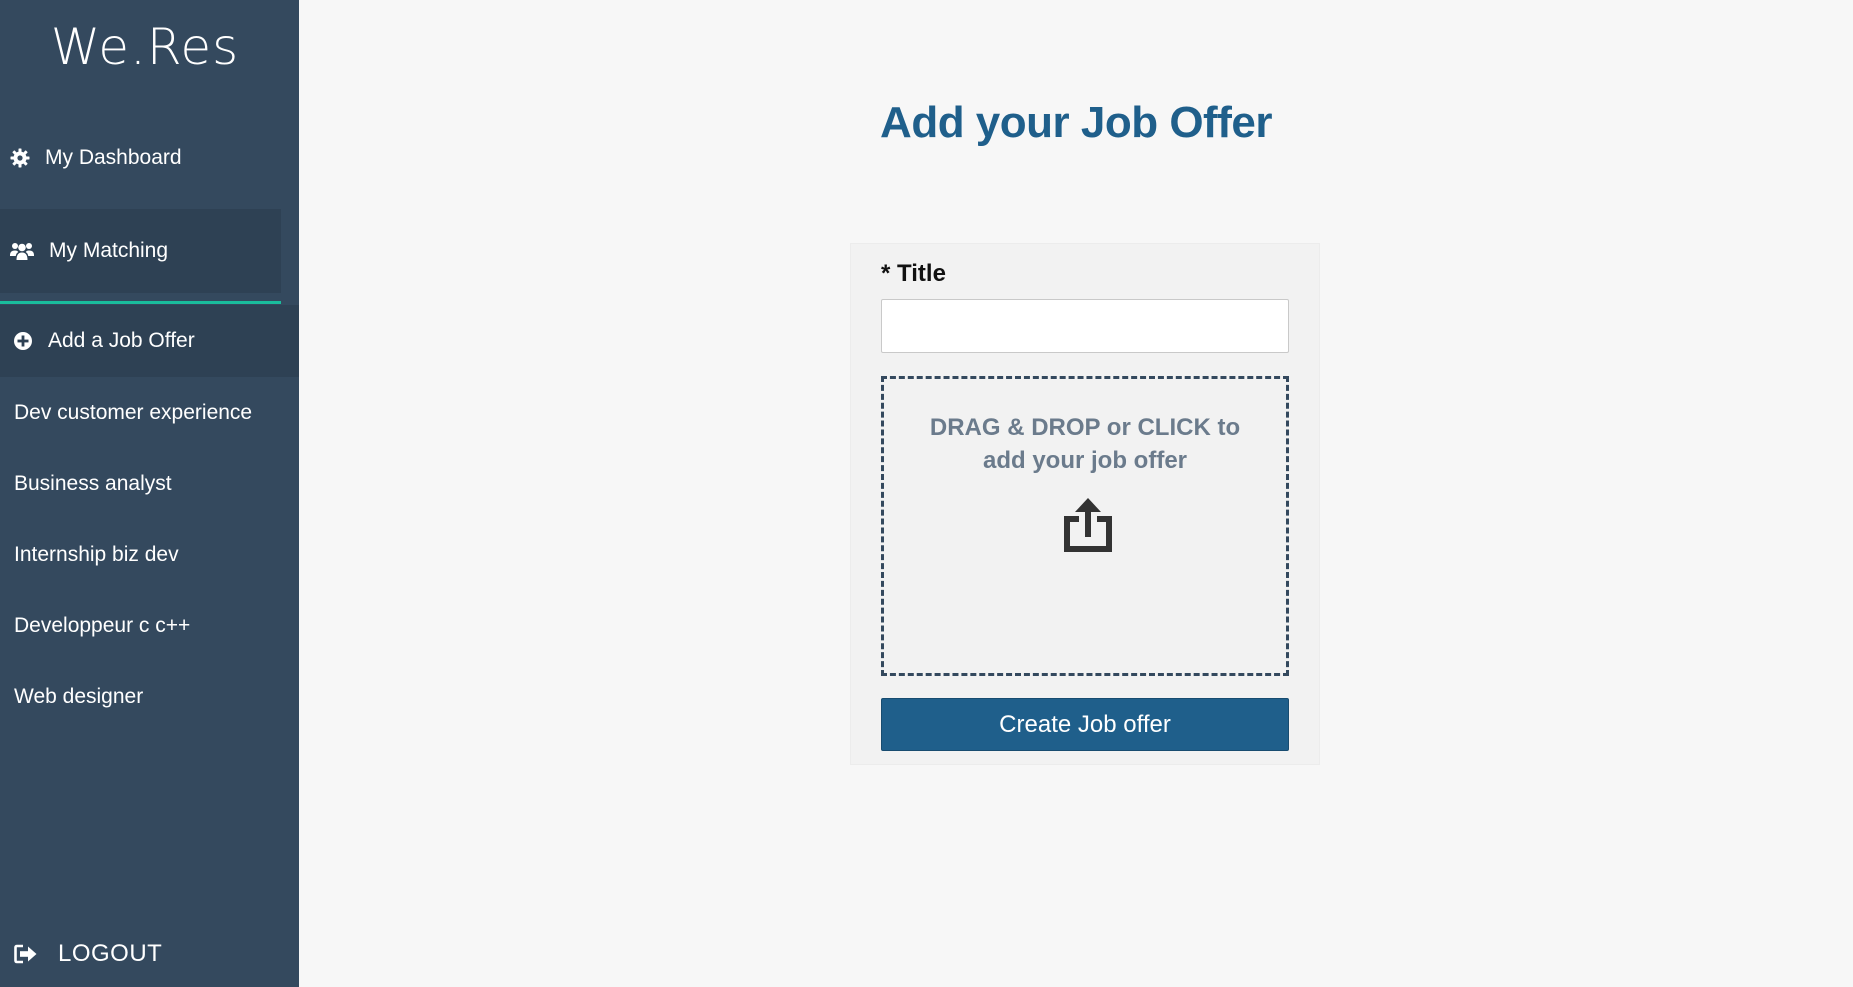  Describe the element at coordinates (102, 626) in the screenshot. I see `job-offer-item: Developpeur c c++` at that location.